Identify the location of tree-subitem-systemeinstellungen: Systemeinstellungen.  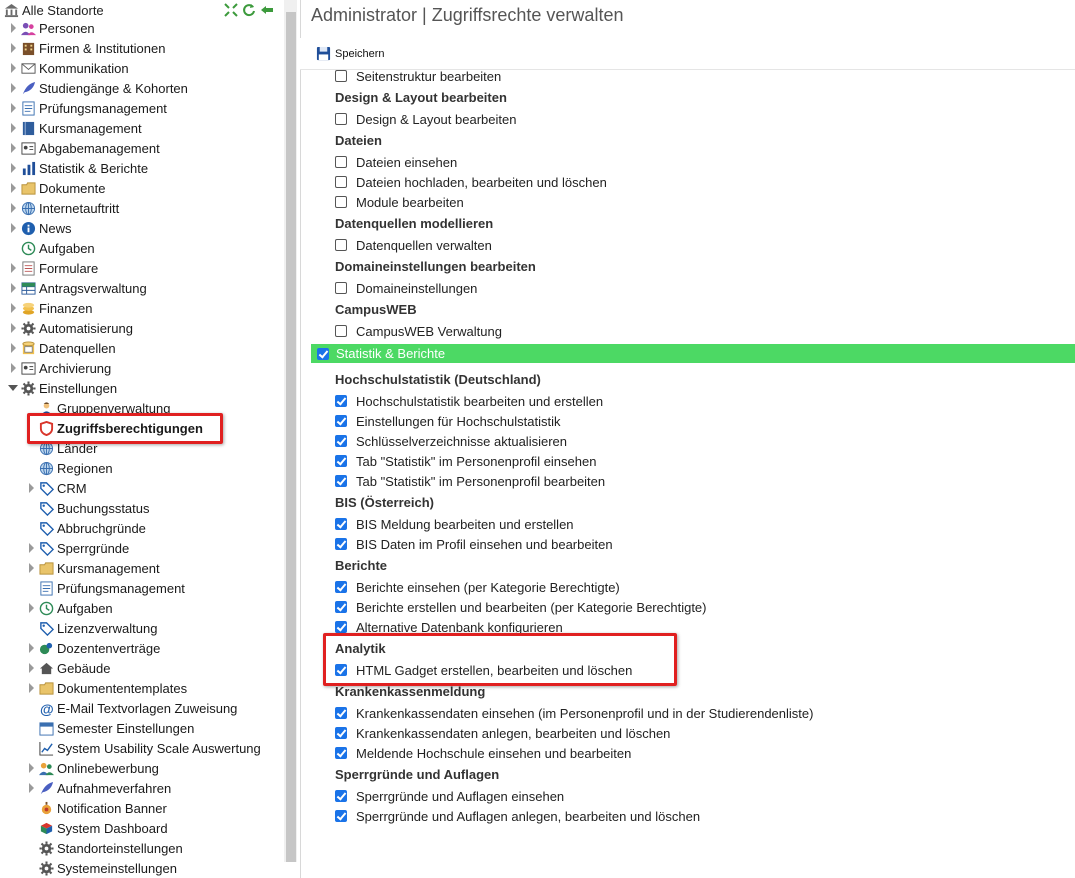
(101, 868).